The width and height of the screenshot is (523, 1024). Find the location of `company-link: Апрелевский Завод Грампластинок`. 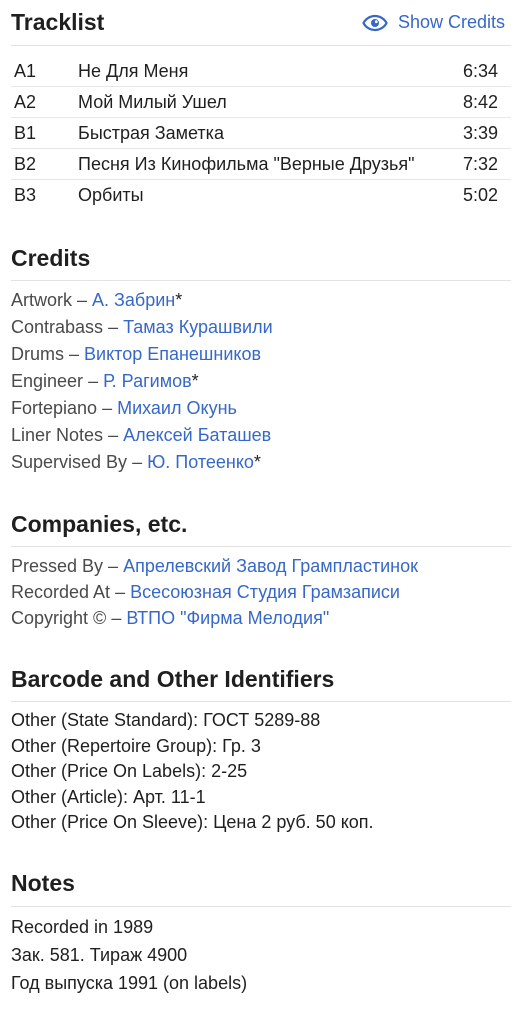

company-link: Апрелевский Завод Грампластинок is located at coordinates (270, 566).